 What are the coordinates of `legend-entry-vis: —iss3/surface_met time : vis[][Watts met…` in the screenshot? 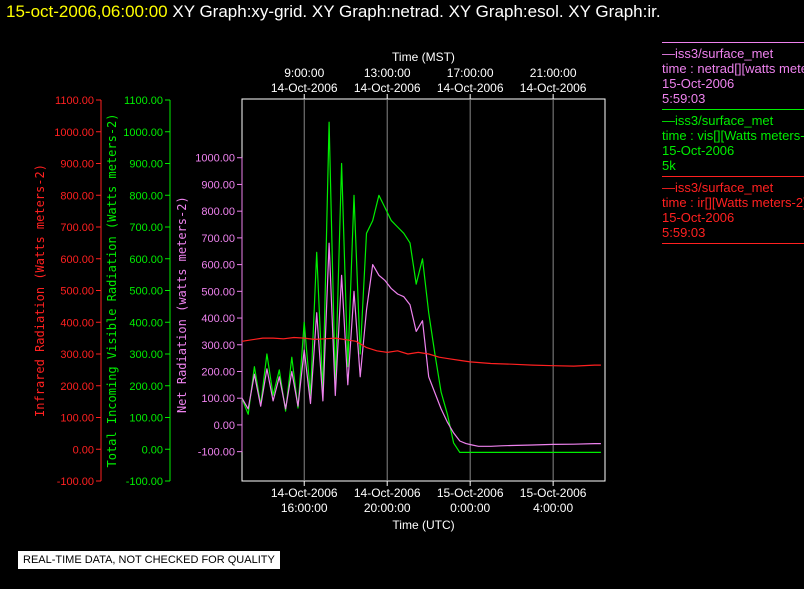 It's located at (733, 141).